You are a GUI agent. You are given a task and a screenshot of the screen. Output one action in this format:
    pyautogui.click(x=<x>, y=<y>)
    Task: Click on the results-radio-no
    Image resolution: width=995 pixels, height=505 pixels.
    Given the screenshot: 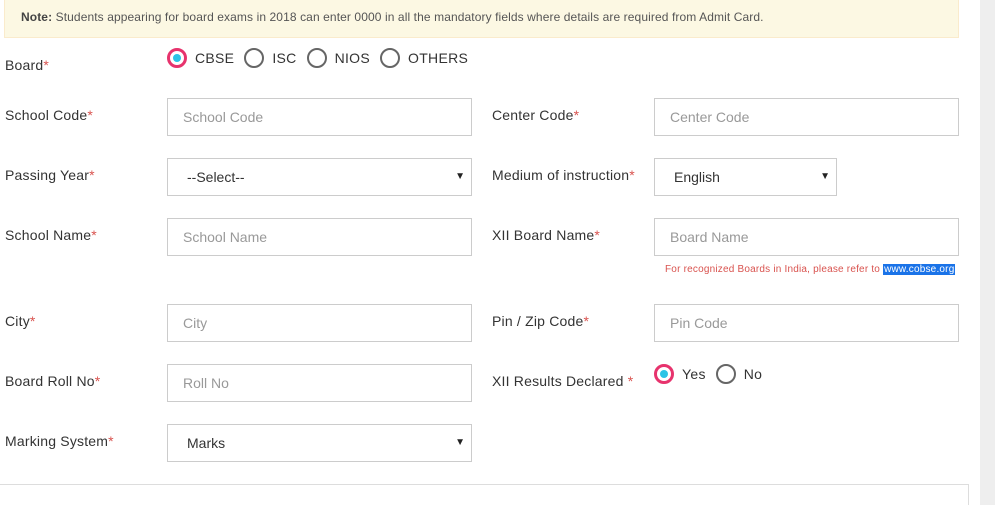 What is the action you would take?
    pyautogui.click(x=725, y=374)
    